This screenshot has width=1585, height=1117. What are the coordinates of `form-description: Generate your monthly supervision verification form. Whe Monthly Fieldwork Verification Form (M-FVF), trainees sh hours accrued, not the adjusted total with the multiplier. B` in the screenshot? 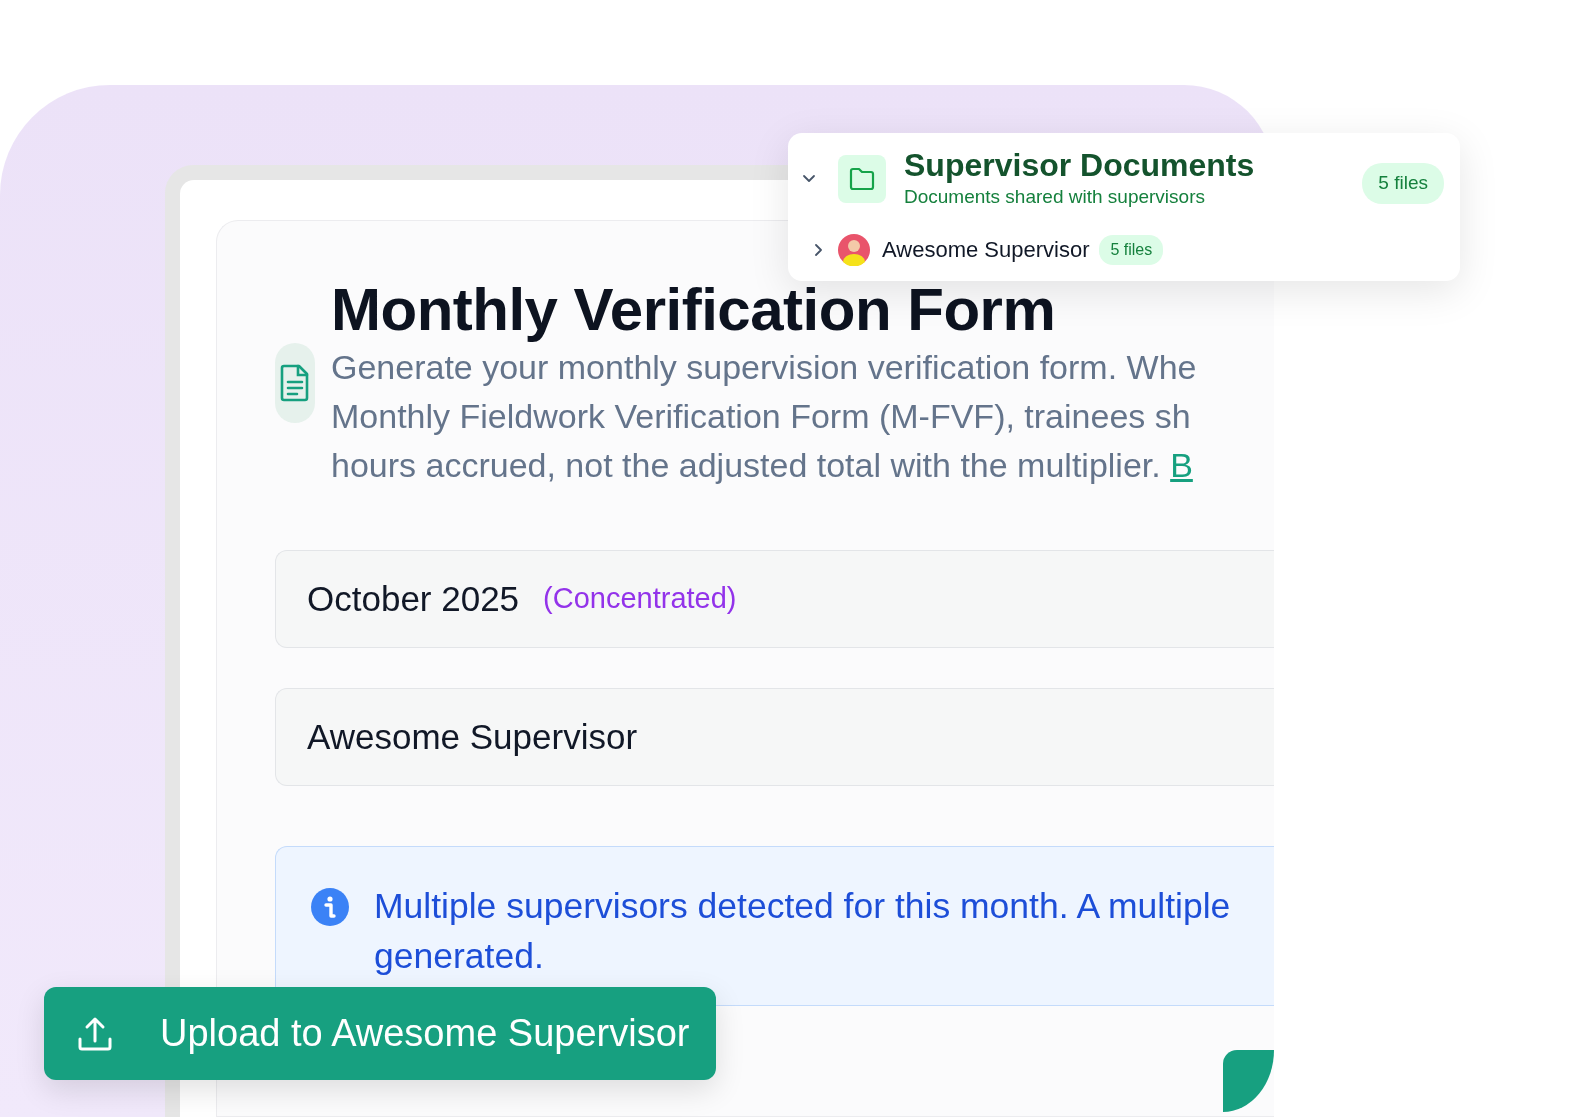 It's located at (764, 416).